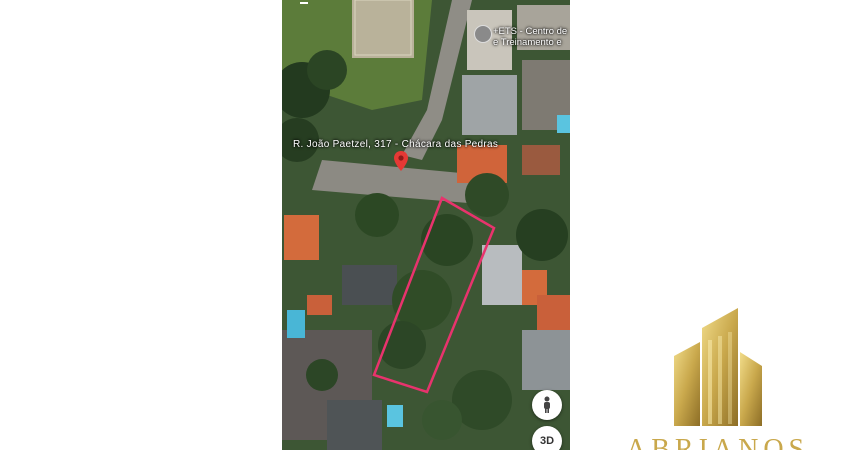 The image size is (850, 450). I want to click on poi-marker-icon, so click(483, 34).